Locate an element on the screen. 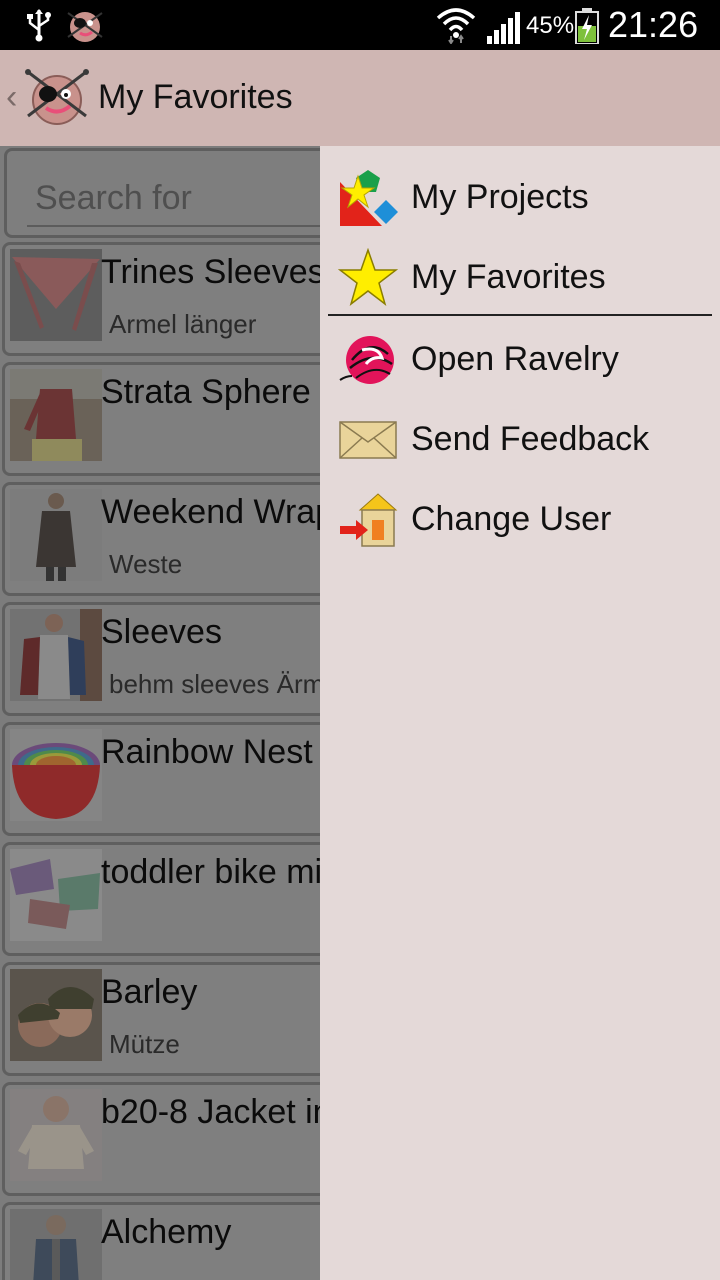 The width and height of the screenshot is (720, 1280). drawer-item-label: Change User is located at coordinates (511, 519).